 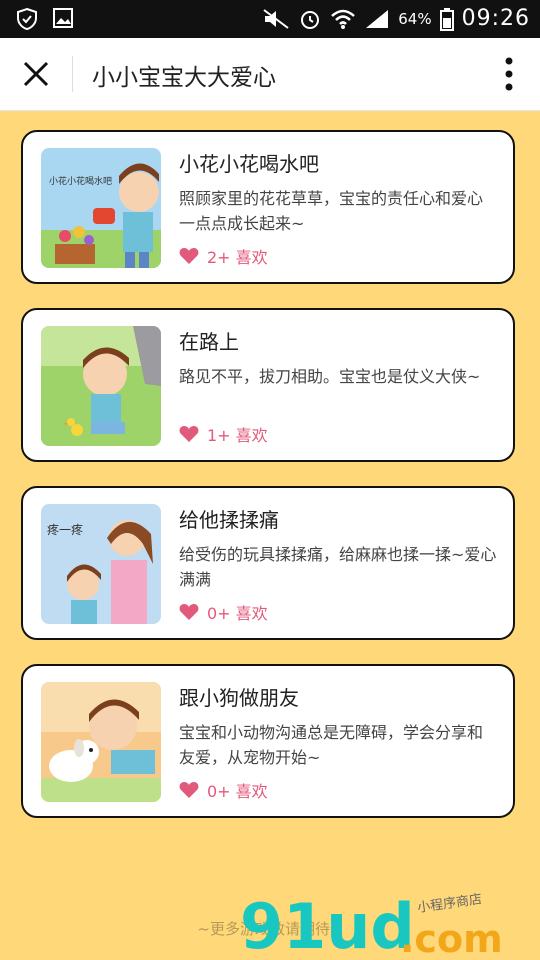 I want to click on card-description: 宝宝和小动物沟通总是无障碍，学会分享和友爱，从宠物开始~, so click(x=331, y=745).